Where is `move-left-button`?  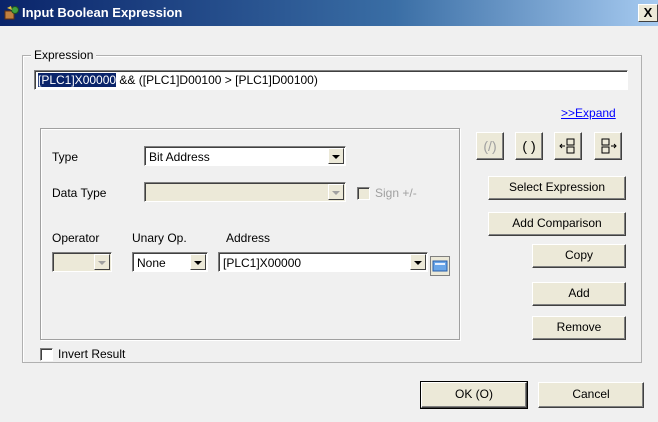
move-left-button is located at coordinates (568, 146).